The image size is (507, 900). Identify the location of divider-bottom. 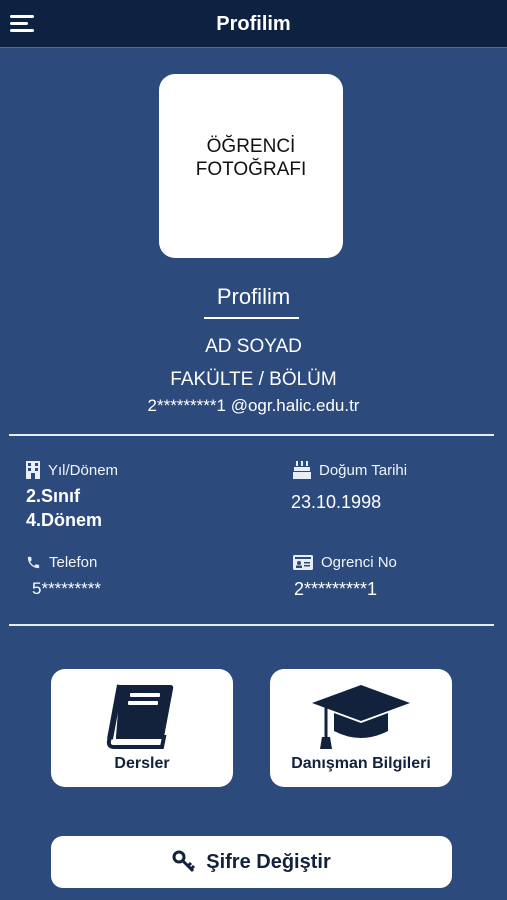
(251, 625).